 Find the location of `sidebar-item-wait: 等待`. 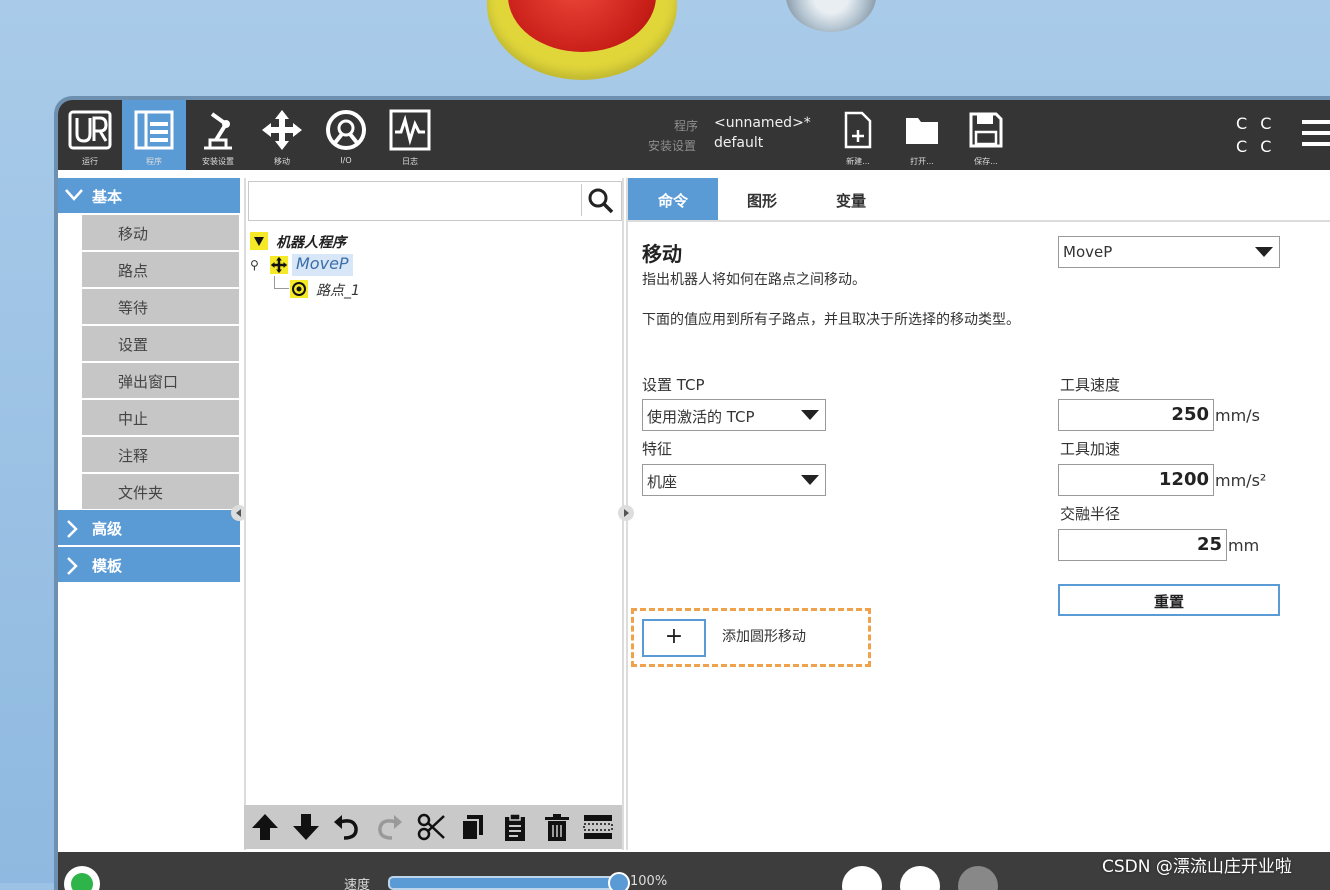

sidebar-item-wait: 等待 is located at coordinates (160, 306).